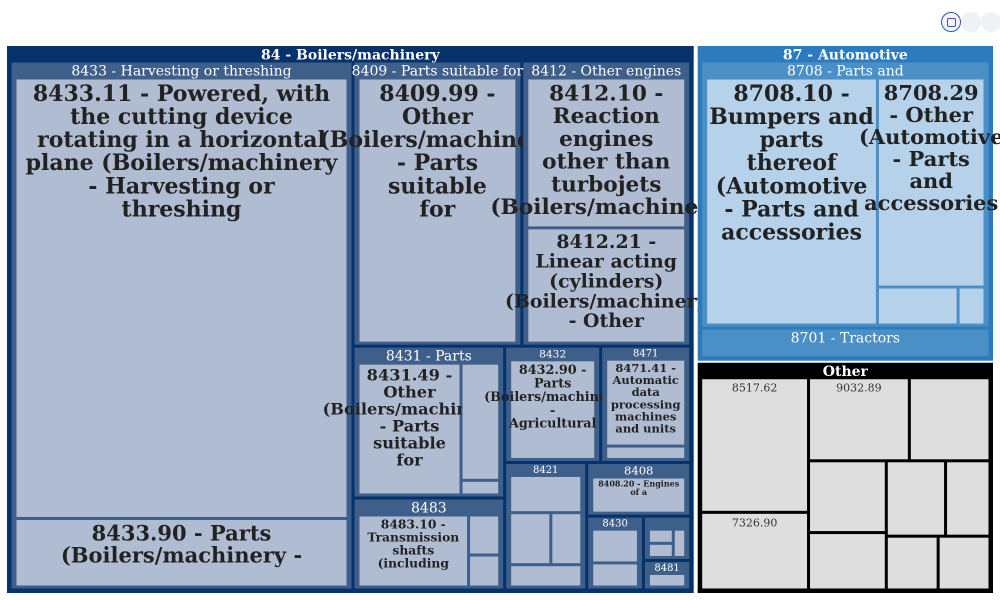 Image resolution: width=1000 pixels, height=600 pixels. What do you see at coordinates (912, 563) in the screenshot?
I see `group-2-item-8-rect` at bounding box center [912, 563].